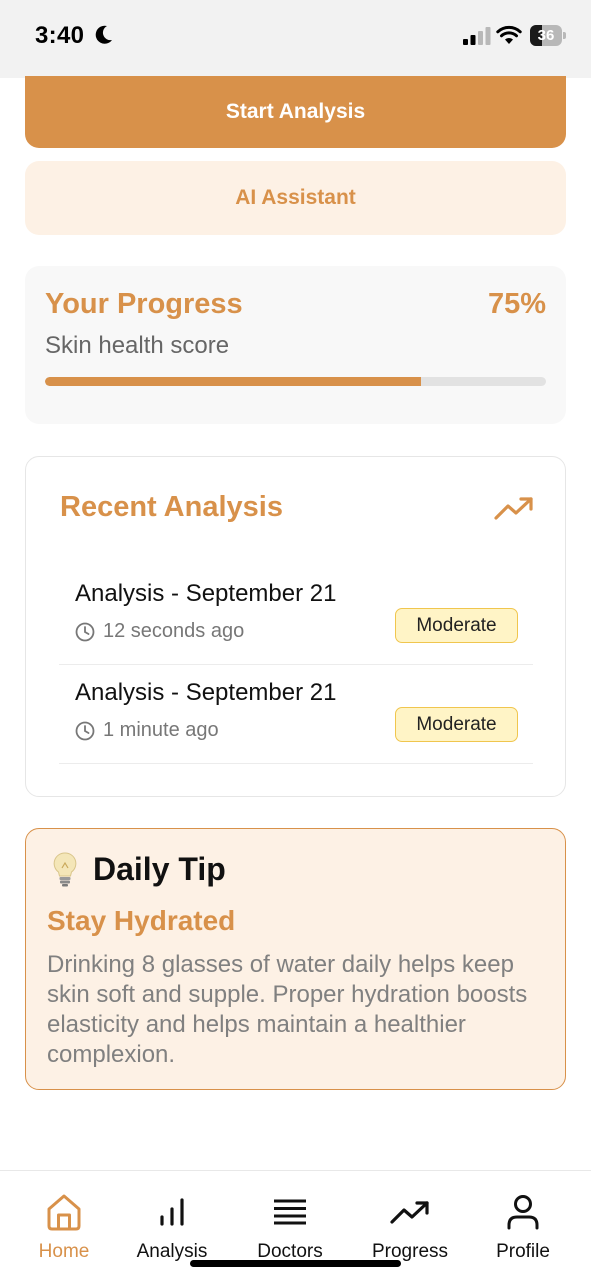 This screenshot has width=591, height=1280. What do you see at coordinates (509, 34) in the screenshot?
I see `wifi-icon` at bounding box center [509, 34].